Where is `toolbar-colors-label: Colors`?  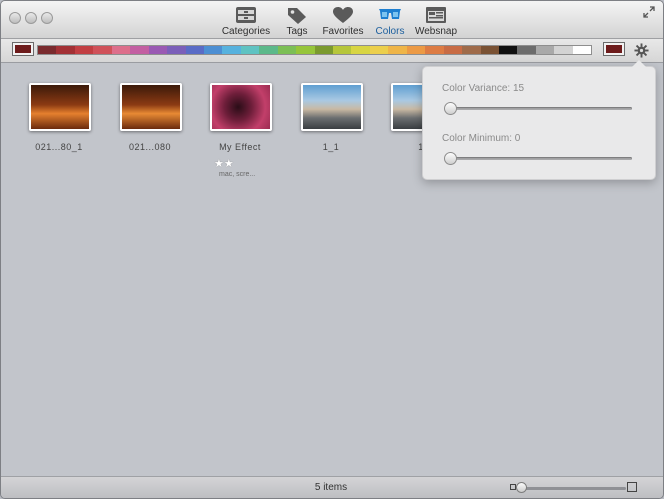 toolbar-colors-label: Colors is located at coordinates (390, 31).